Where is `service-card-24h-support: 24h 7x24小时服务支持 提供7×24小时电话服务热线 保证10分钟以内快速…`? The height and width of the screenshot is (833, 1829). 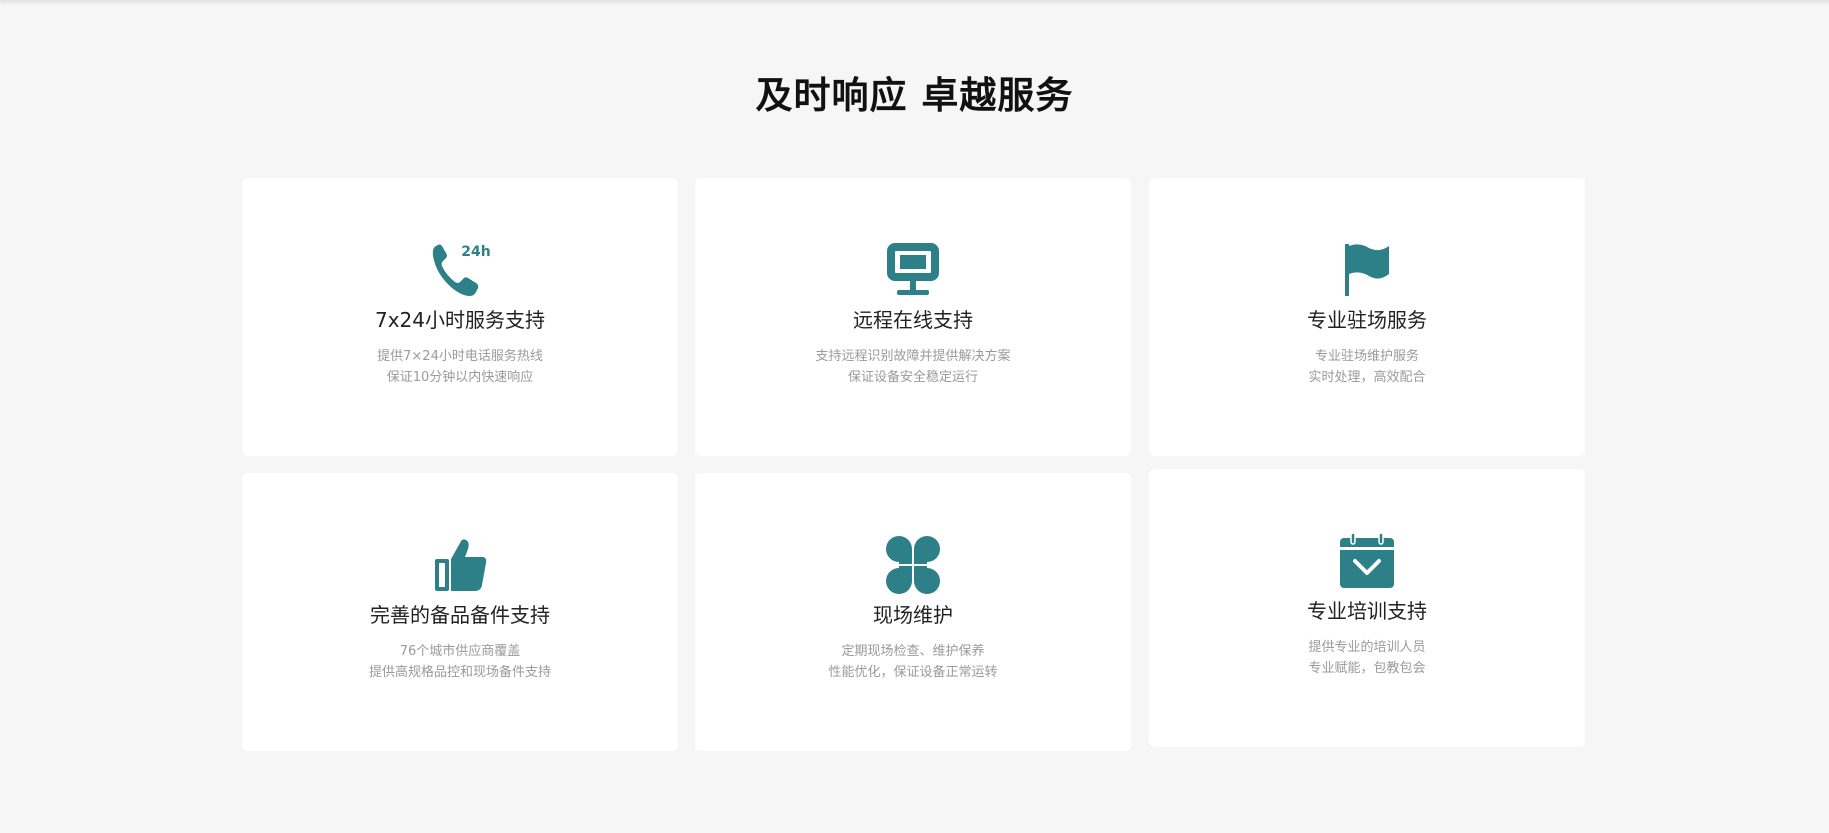
service-card-24h-support: 24h 7x24小时服务支持 提供7×24小时电话服务热线 保证10分钟以内快速… is located at coordinates (460, 317).